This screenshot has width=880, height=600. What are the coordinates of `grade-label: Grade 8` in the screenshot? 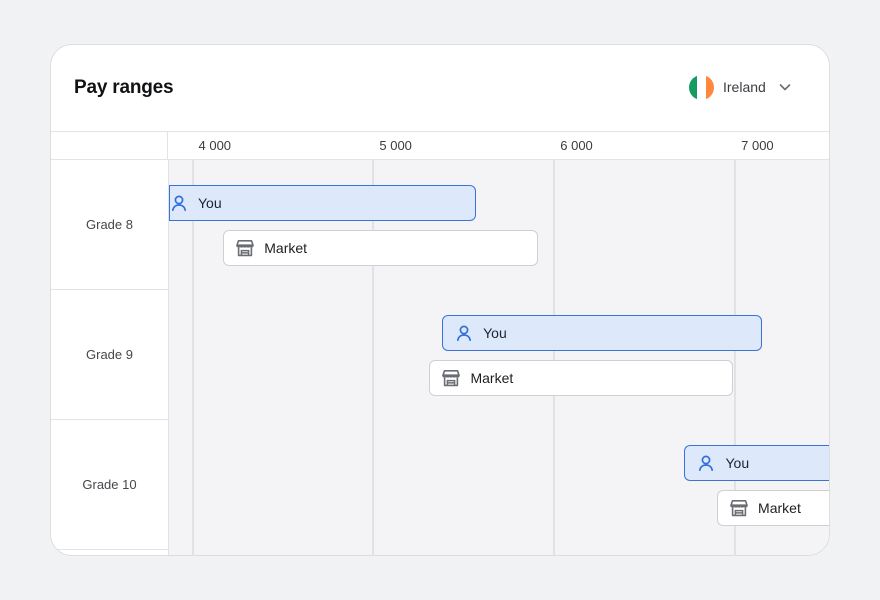 It's located at (109, 225).